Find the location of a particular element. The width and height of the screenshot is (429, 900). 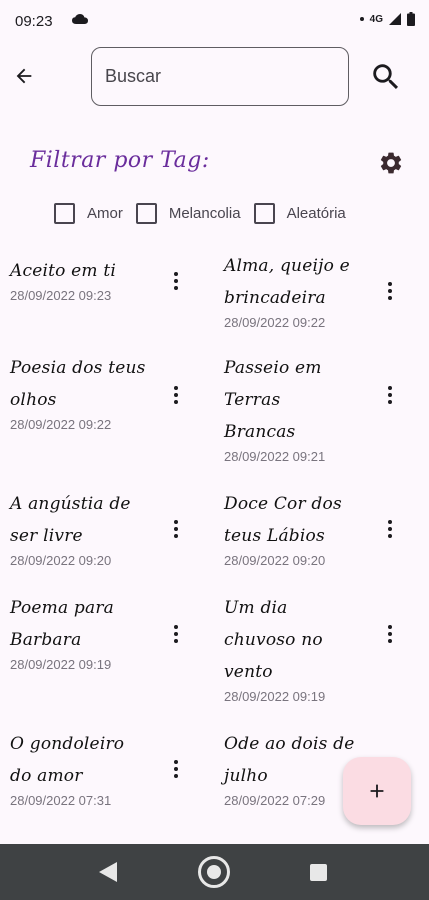

search-icon is located at coordinates (386, 77).